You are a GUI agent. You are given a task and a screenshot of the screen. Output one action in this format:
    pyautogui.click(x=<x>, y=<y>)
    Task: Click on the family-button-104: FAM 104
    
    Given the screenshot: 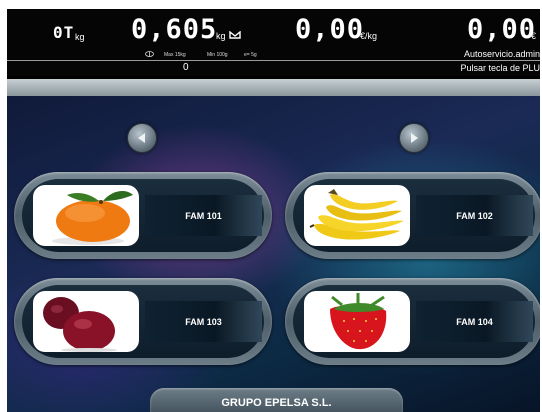 What is the action you would take?
    pyautogui.click(x=412, y=321)
    